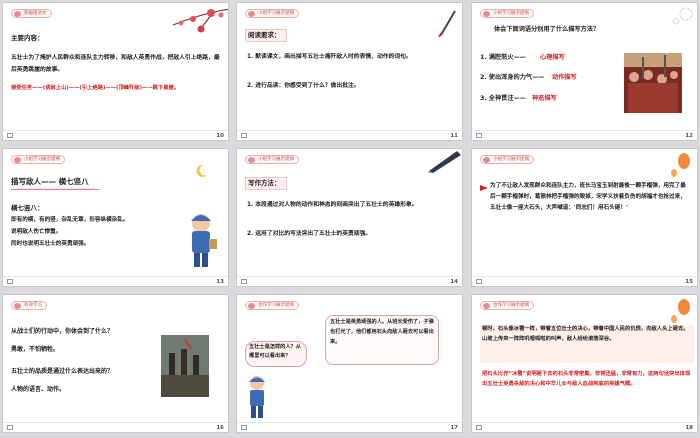 This screenshot has width=700, height=438. What do you see at coordinates (115, 135) in the screenshot?
I see `slide-footer: 10` at bounding box center [115, 135].